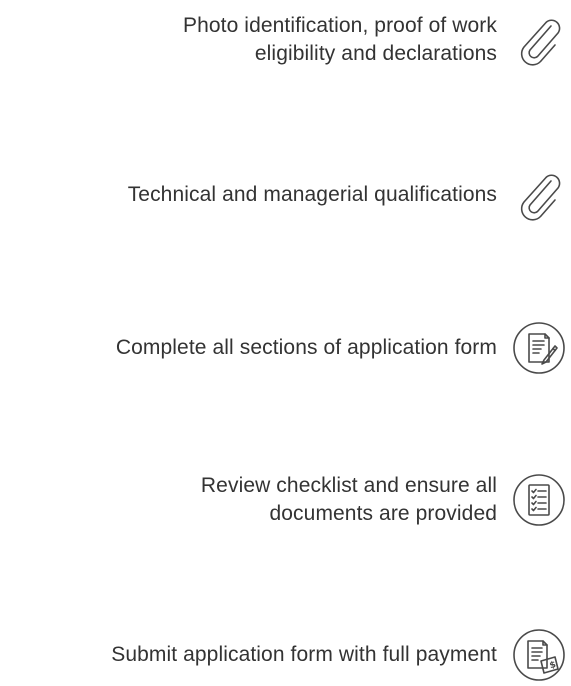 This screenshot has height=686, width=571. Describe the element at coordinates (375, 53) in the screenshot. I see `step-label-line: eligibility and declarations` at that location.